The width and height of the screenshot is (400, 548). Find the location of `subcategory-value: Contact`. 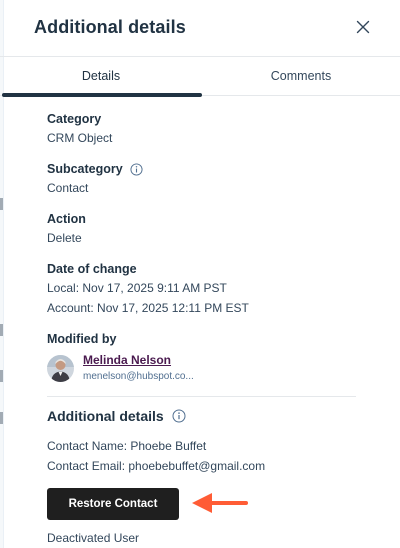

subcategory-value: Contact is located at coordinates (68, 188).